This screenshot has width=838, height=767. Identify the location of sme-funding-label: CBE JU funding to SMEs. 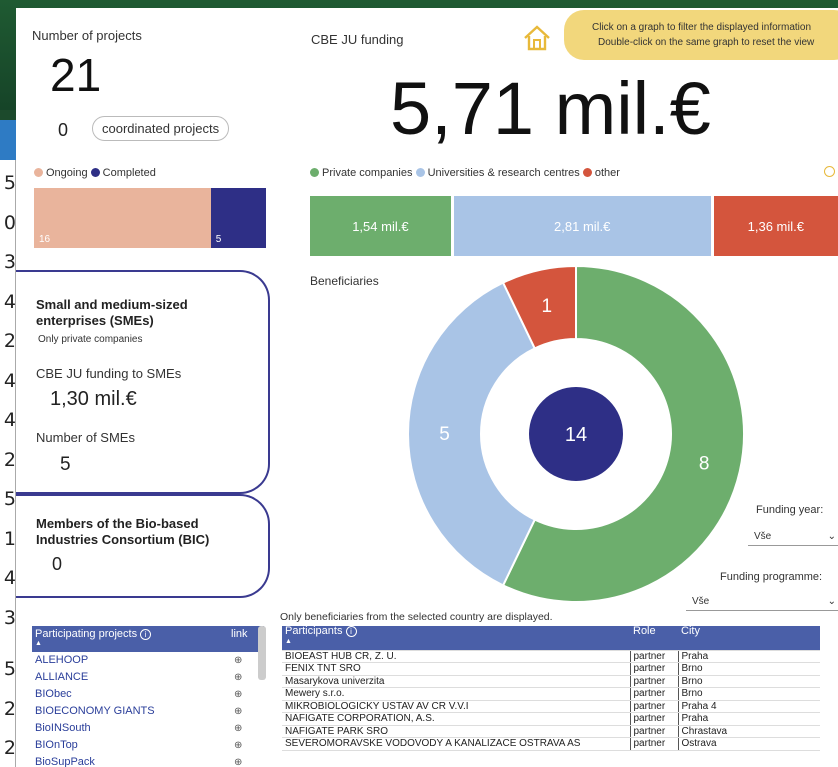
(109, 373).